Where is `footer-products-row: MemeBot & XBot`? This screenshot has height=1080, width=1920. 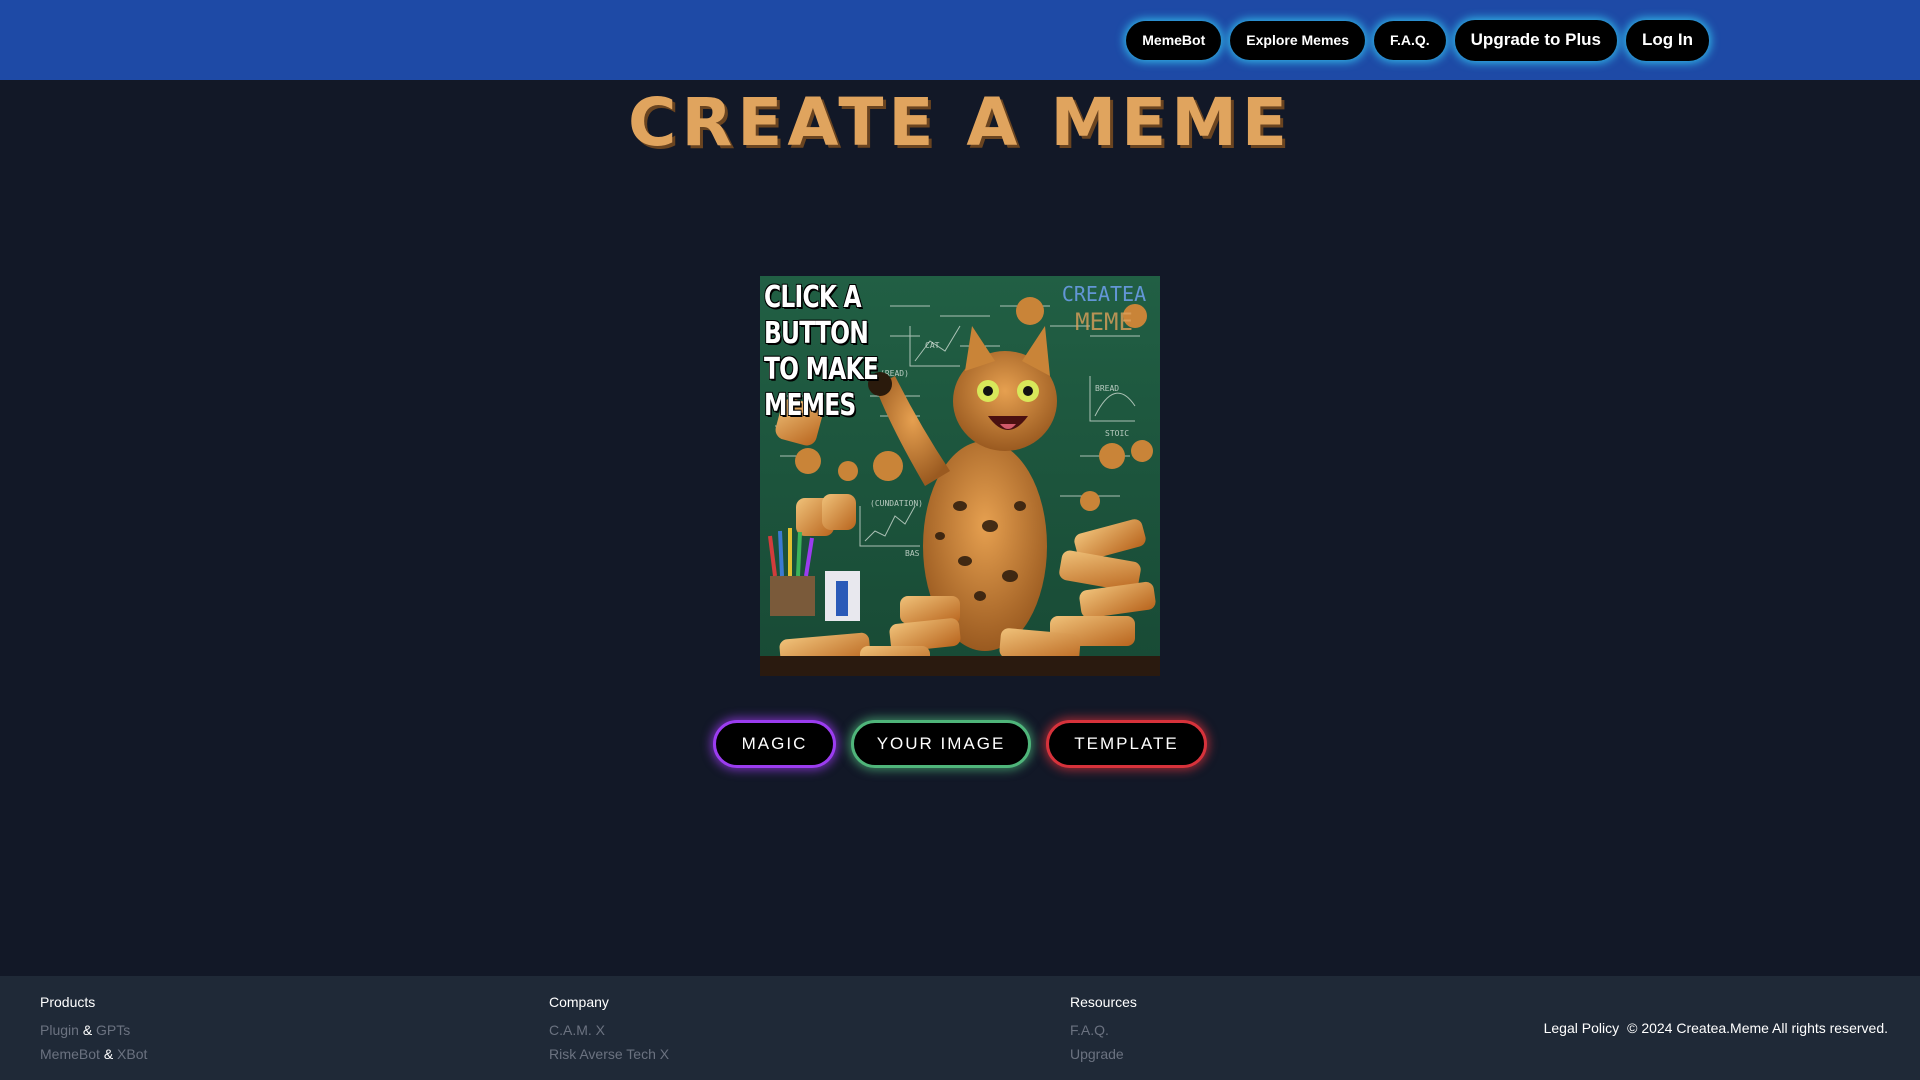
footer-products-row: MemeBot & XBot is located at coordinates (93, 1054).